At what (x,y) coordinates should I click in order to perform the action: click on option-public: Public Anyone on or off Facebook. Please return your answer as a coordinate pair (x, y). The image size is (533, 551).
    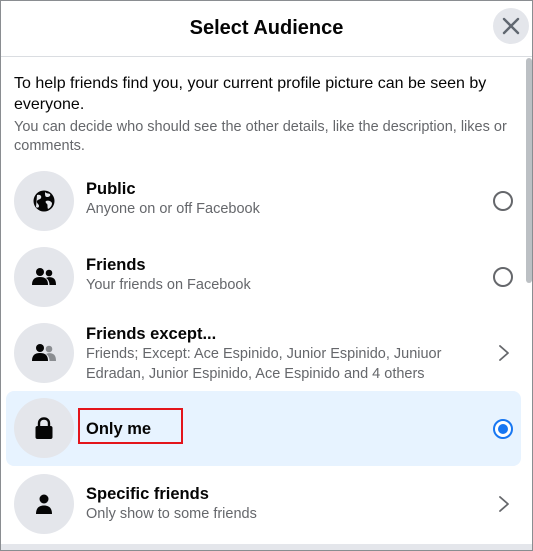
    Looking at the image, I should click on (263, 201).